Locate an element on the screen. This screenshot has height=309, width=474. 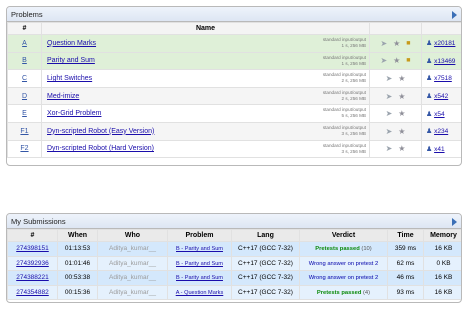
problem-index-cell: E is located at coordinates (24, 113).